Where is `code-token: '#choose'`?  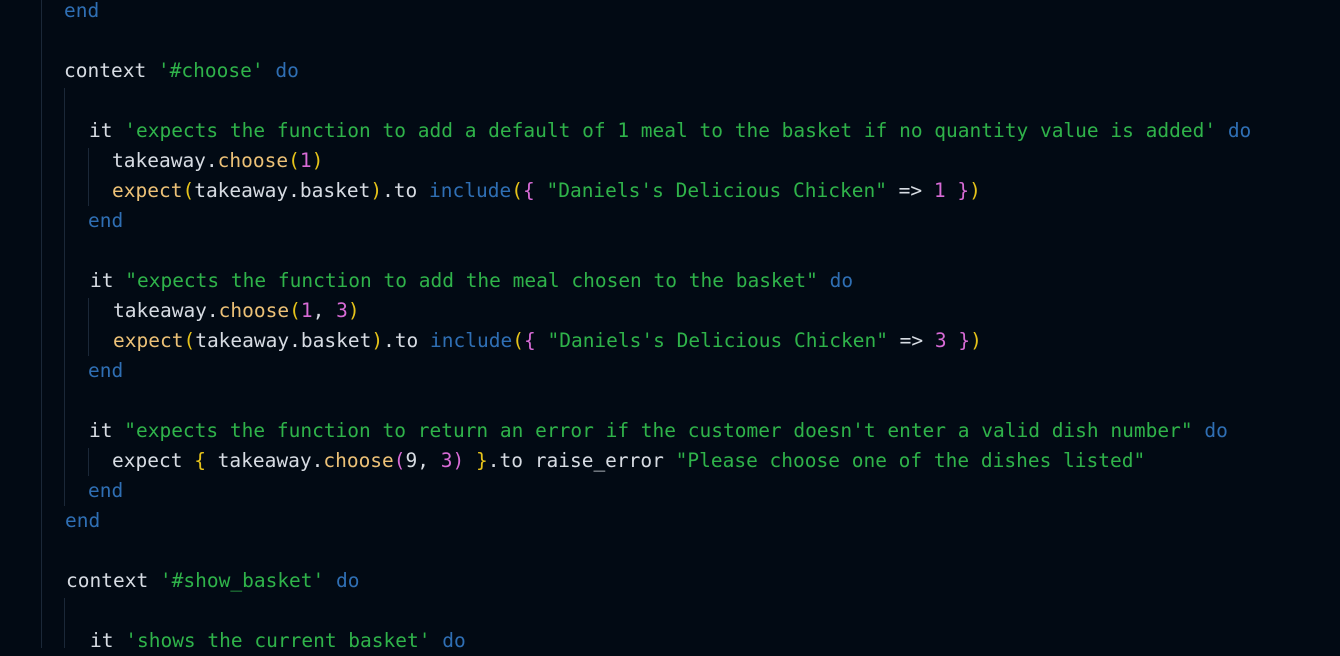 code-token: '#choose' is located at coordinates (210, 70).